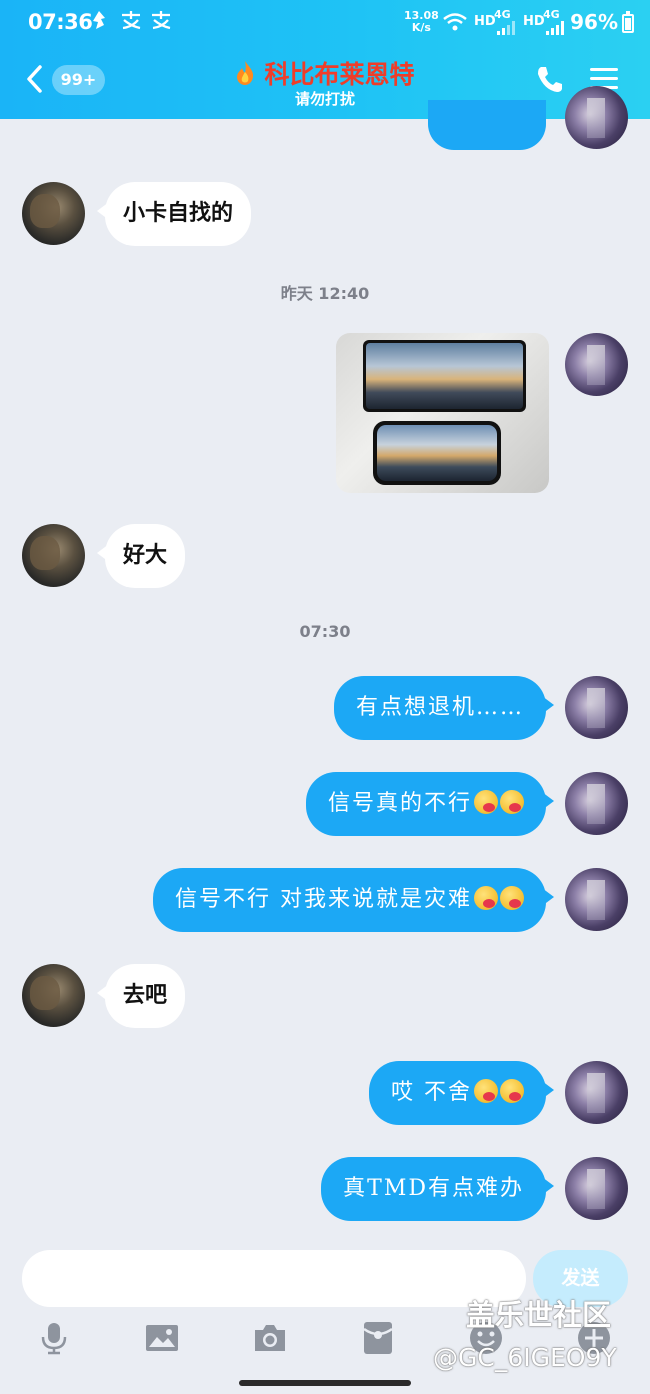 The width and height of the screenshot is (650, 1394). What do you see at coordinates (270, 1338) in the screenshot?
I see `camera-icon` at bounding box center [270, 1338].